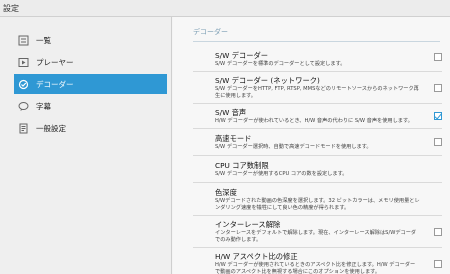 The width and height of the screenshot is (450, 274). What do you see at coordinates (316, 34) in the screenshot?
I see `section-header: デコーダー` at bounding box center [316, 34].